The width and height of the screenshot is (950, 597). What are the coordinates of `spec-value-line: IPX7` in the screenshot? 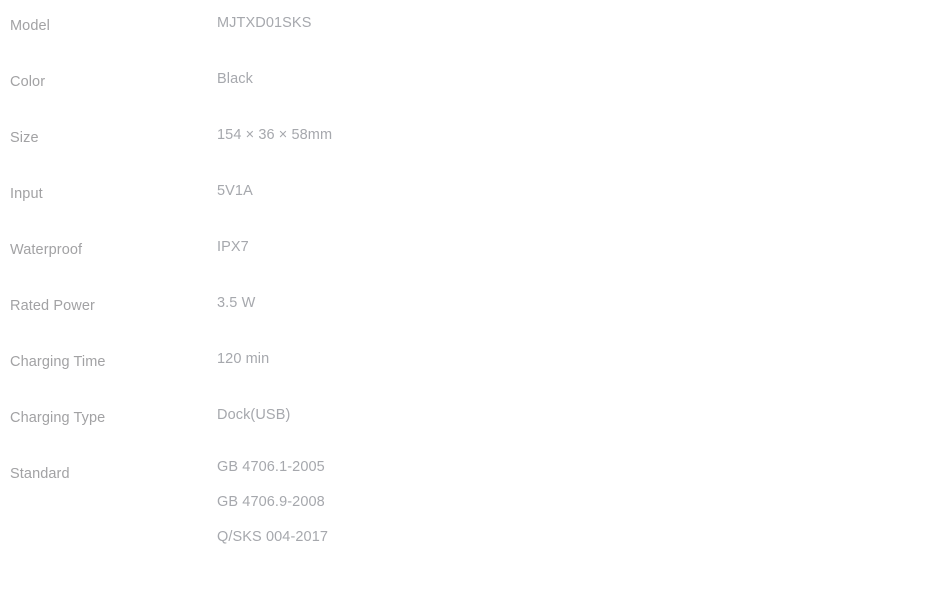 It's located at (233, 247).